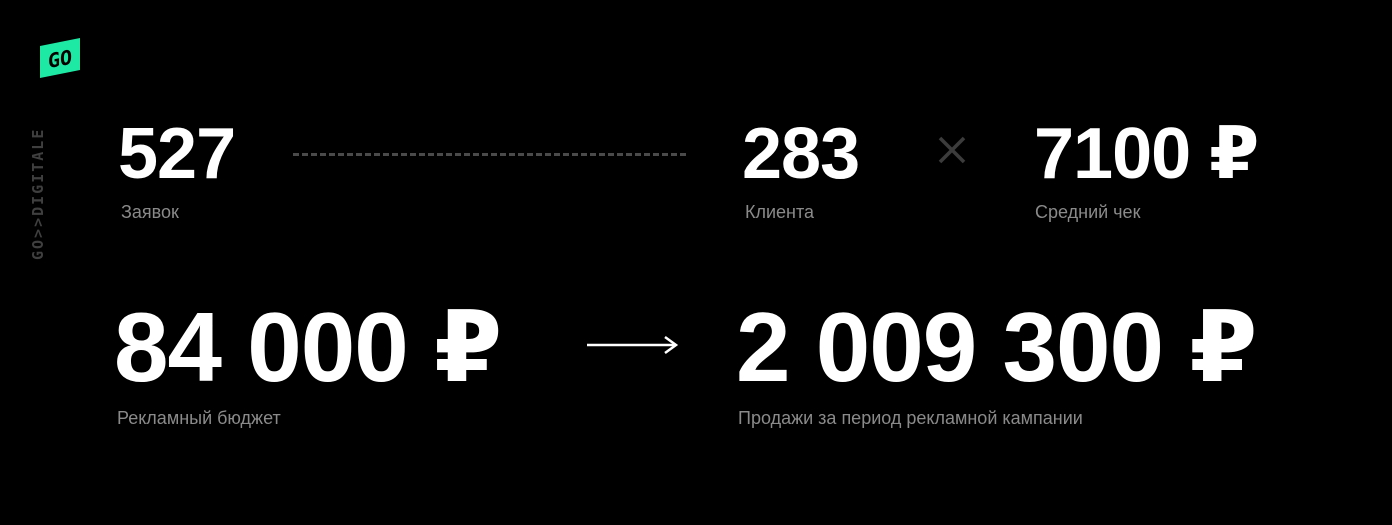  I want to click on requests-block: 527 Заявок, so click(177, 168).